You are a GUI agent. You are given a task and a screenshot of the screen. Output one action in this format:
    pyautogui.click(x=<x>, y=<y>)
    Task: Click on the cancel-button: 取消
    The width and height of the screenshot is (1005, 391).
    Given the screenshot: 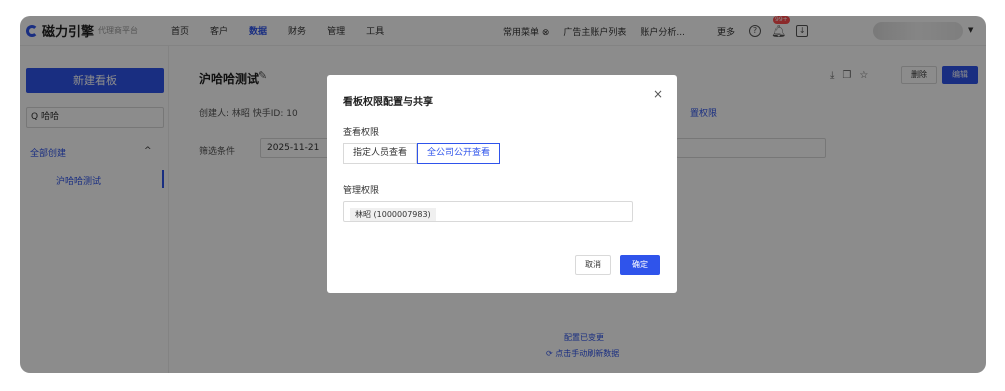 What is the action you would take?
    pyautogui.click(x=593, y=265)
    